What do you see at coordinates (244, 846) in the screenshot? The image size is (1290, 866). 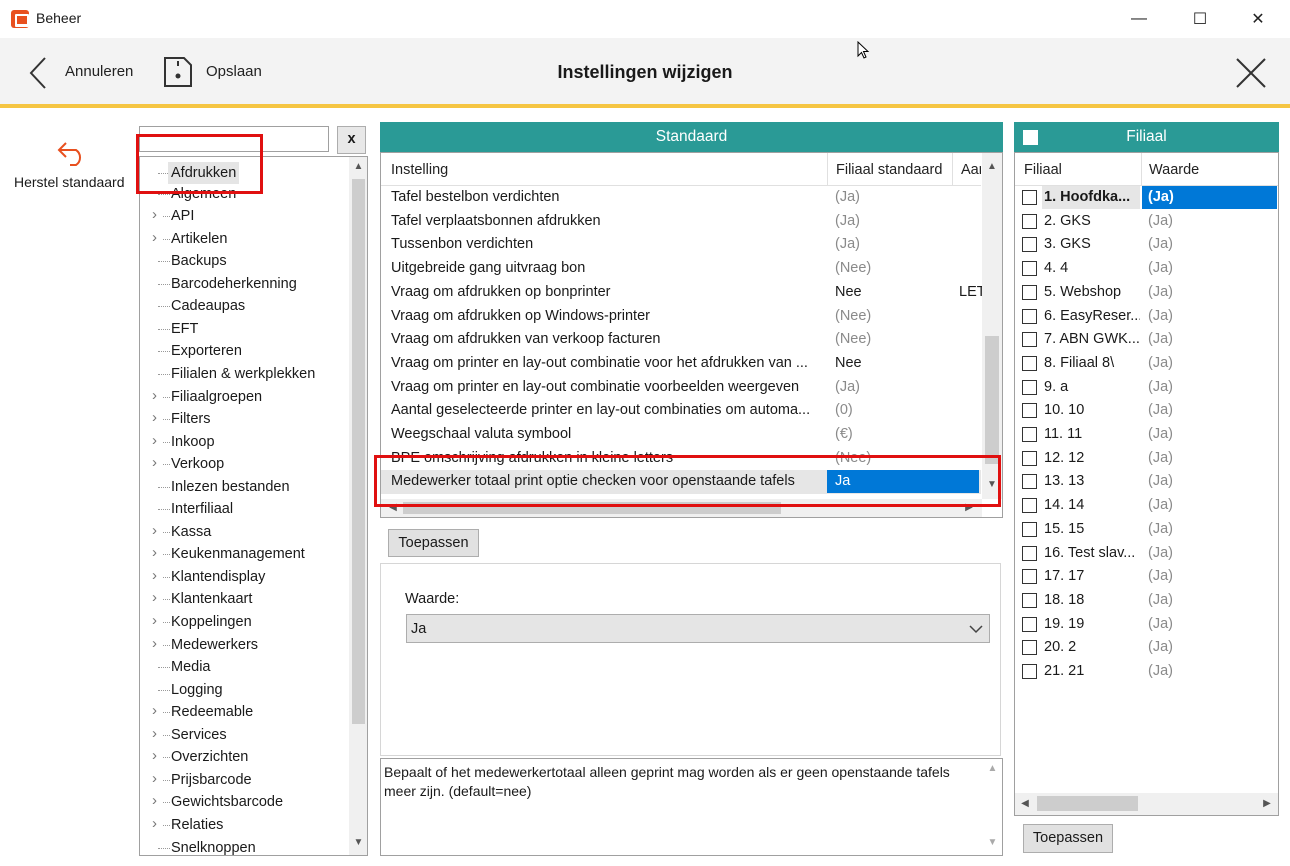 I see `tree-item: Snelknoppen` at bounding box center [244, 846].